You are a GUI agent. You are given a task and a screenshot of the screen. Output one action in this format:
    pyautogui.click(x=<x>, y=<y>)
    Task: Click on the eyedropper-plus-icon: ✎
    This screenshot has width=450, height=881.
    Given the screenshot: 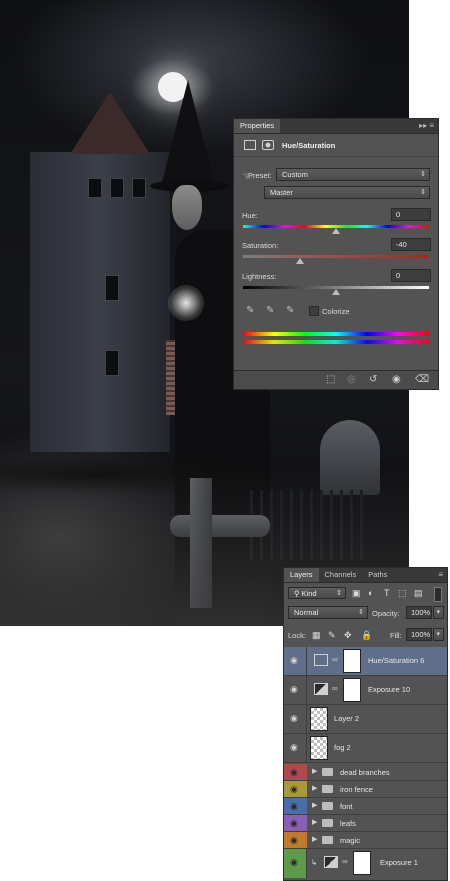 What is the action you would take?
    pyautogui.click(x=270, y=310)
    